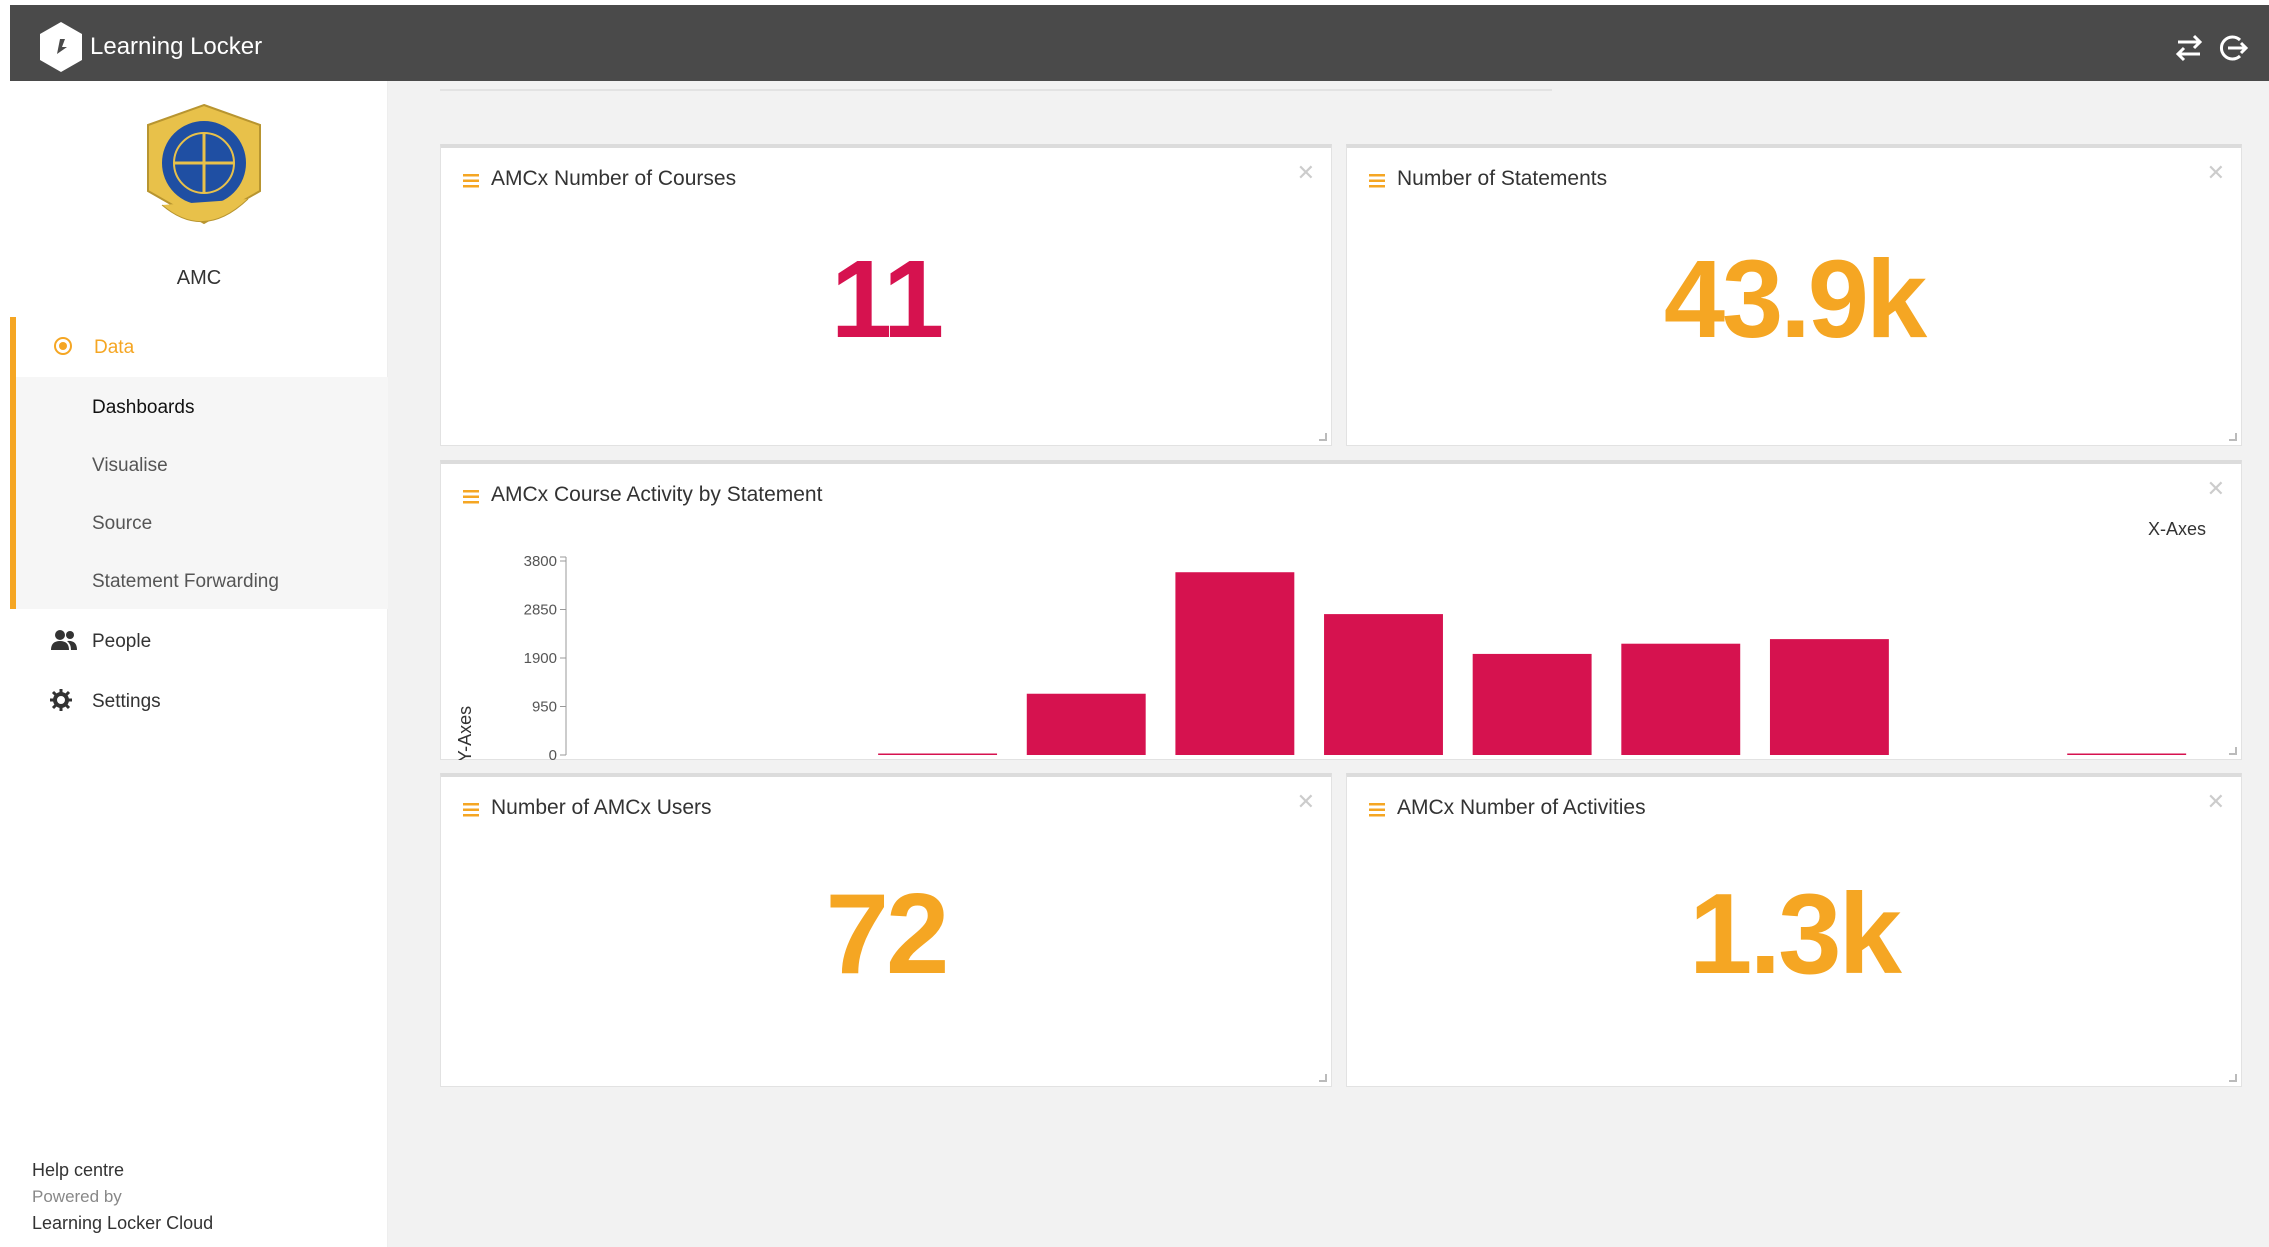 This screenshot has height=1247, width=2269. Describe the element at coordinates (1521, 807) in the screenshot. I see `widget-title: AMCx Number of Activities` at that location.